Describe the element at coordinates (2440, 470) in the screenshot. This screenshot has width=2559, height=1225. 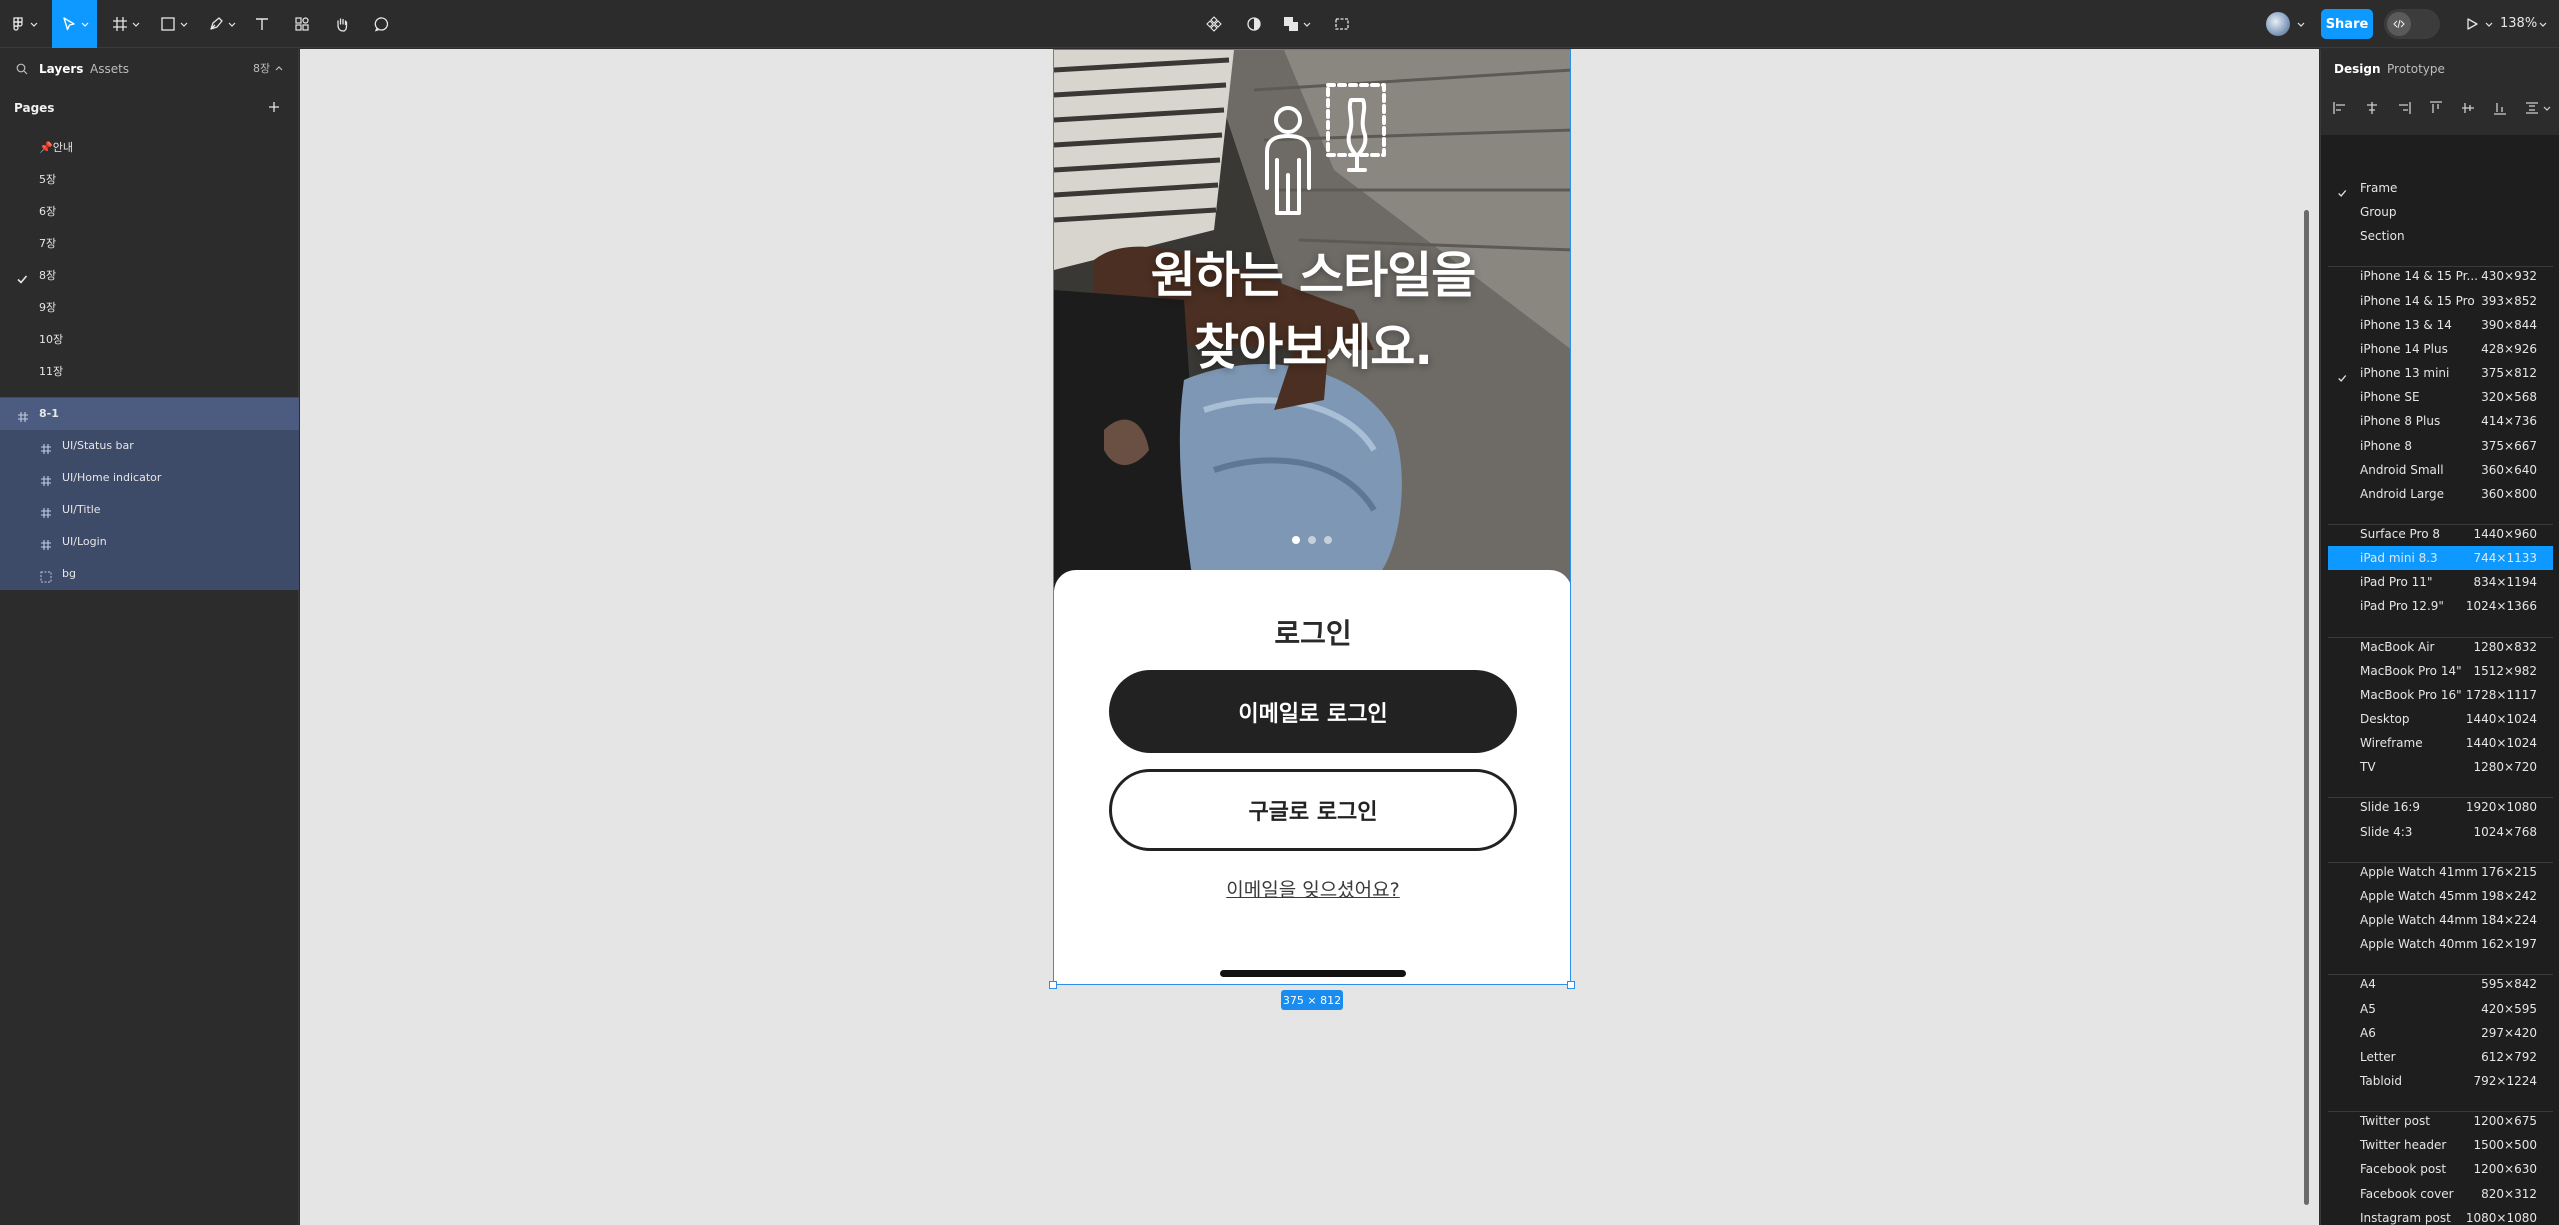
I see `frame-preset-option: Android Small 360×640` at that location.